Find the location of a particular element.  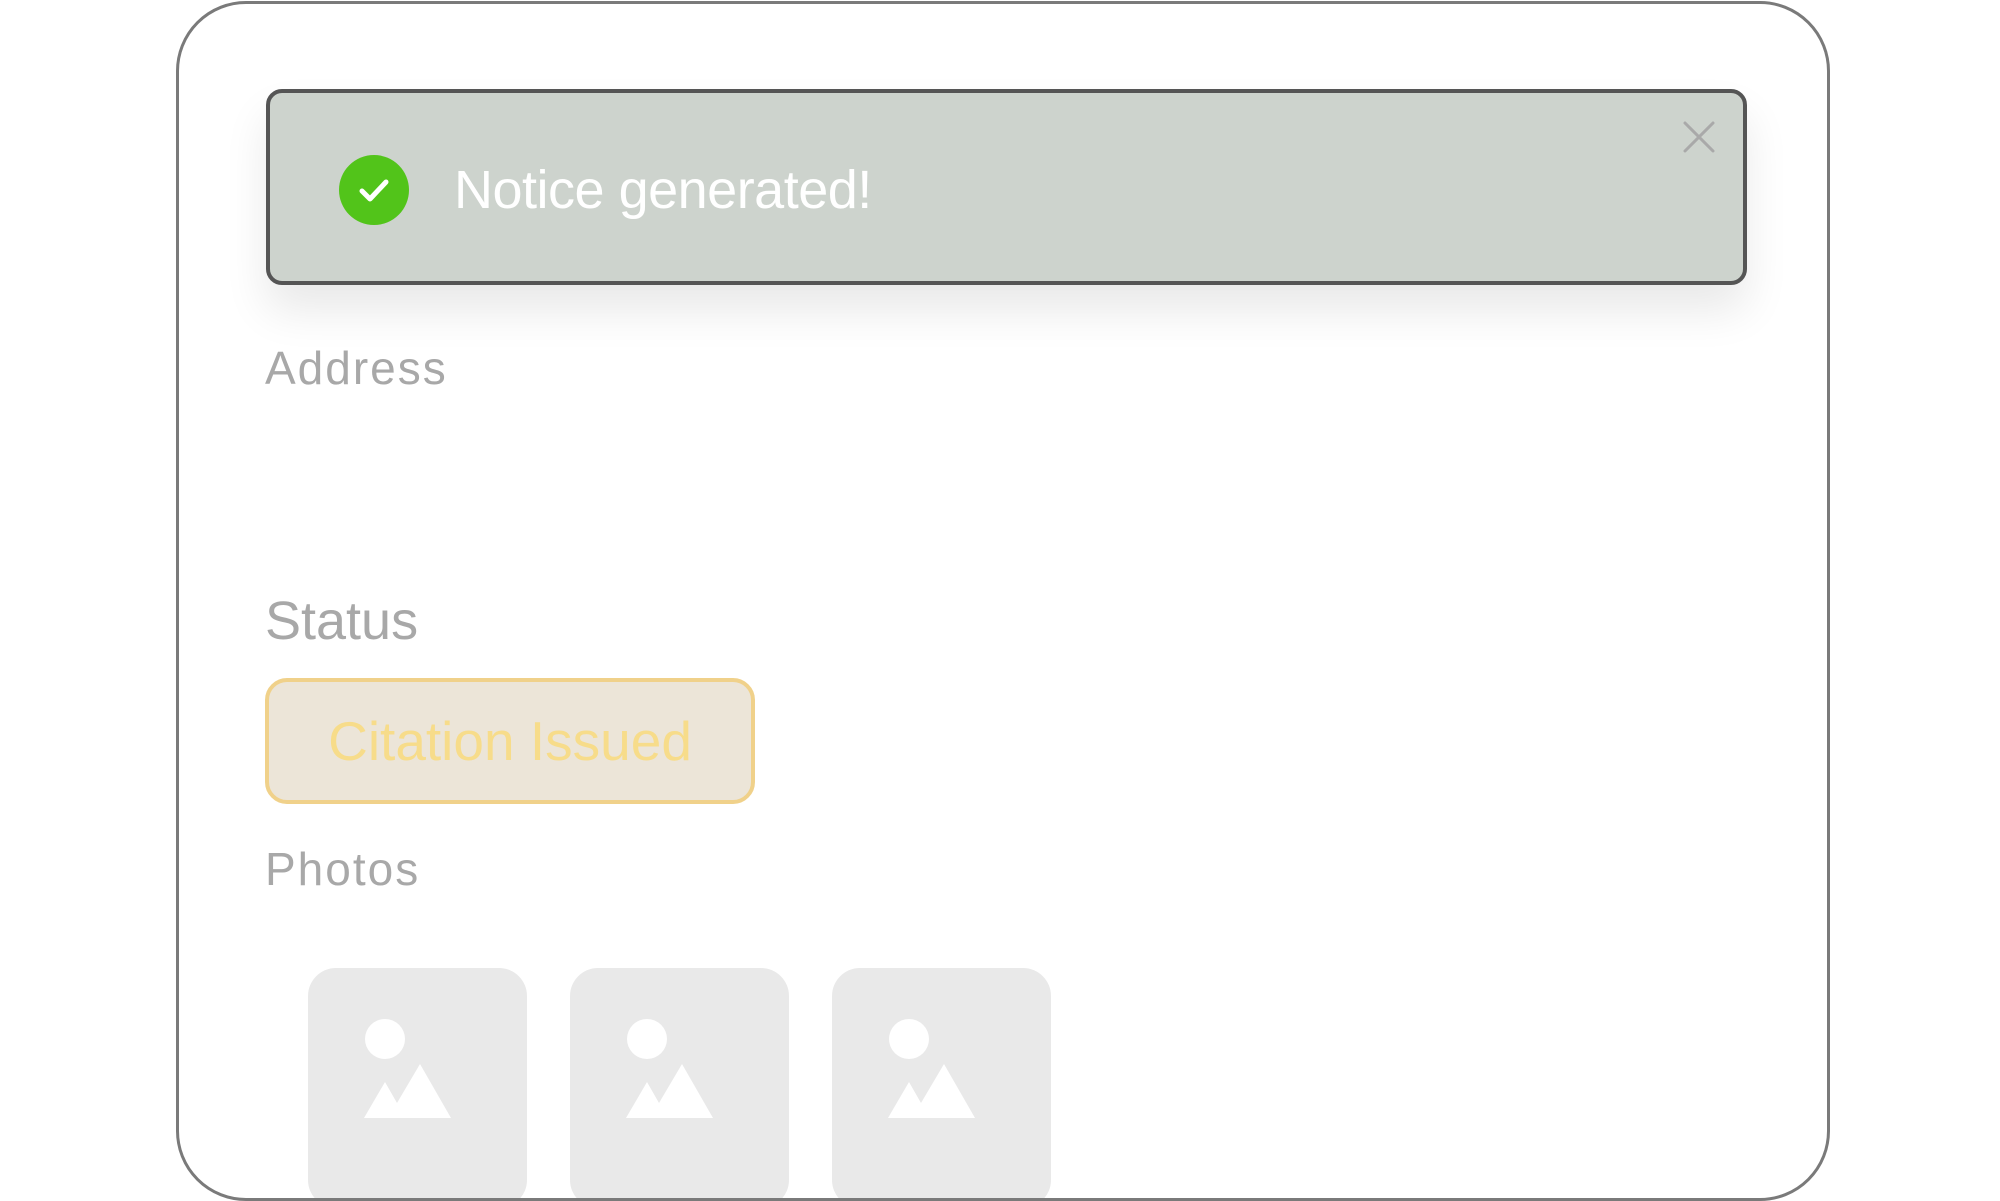

close-icon is located at coordinates (1699, 137).